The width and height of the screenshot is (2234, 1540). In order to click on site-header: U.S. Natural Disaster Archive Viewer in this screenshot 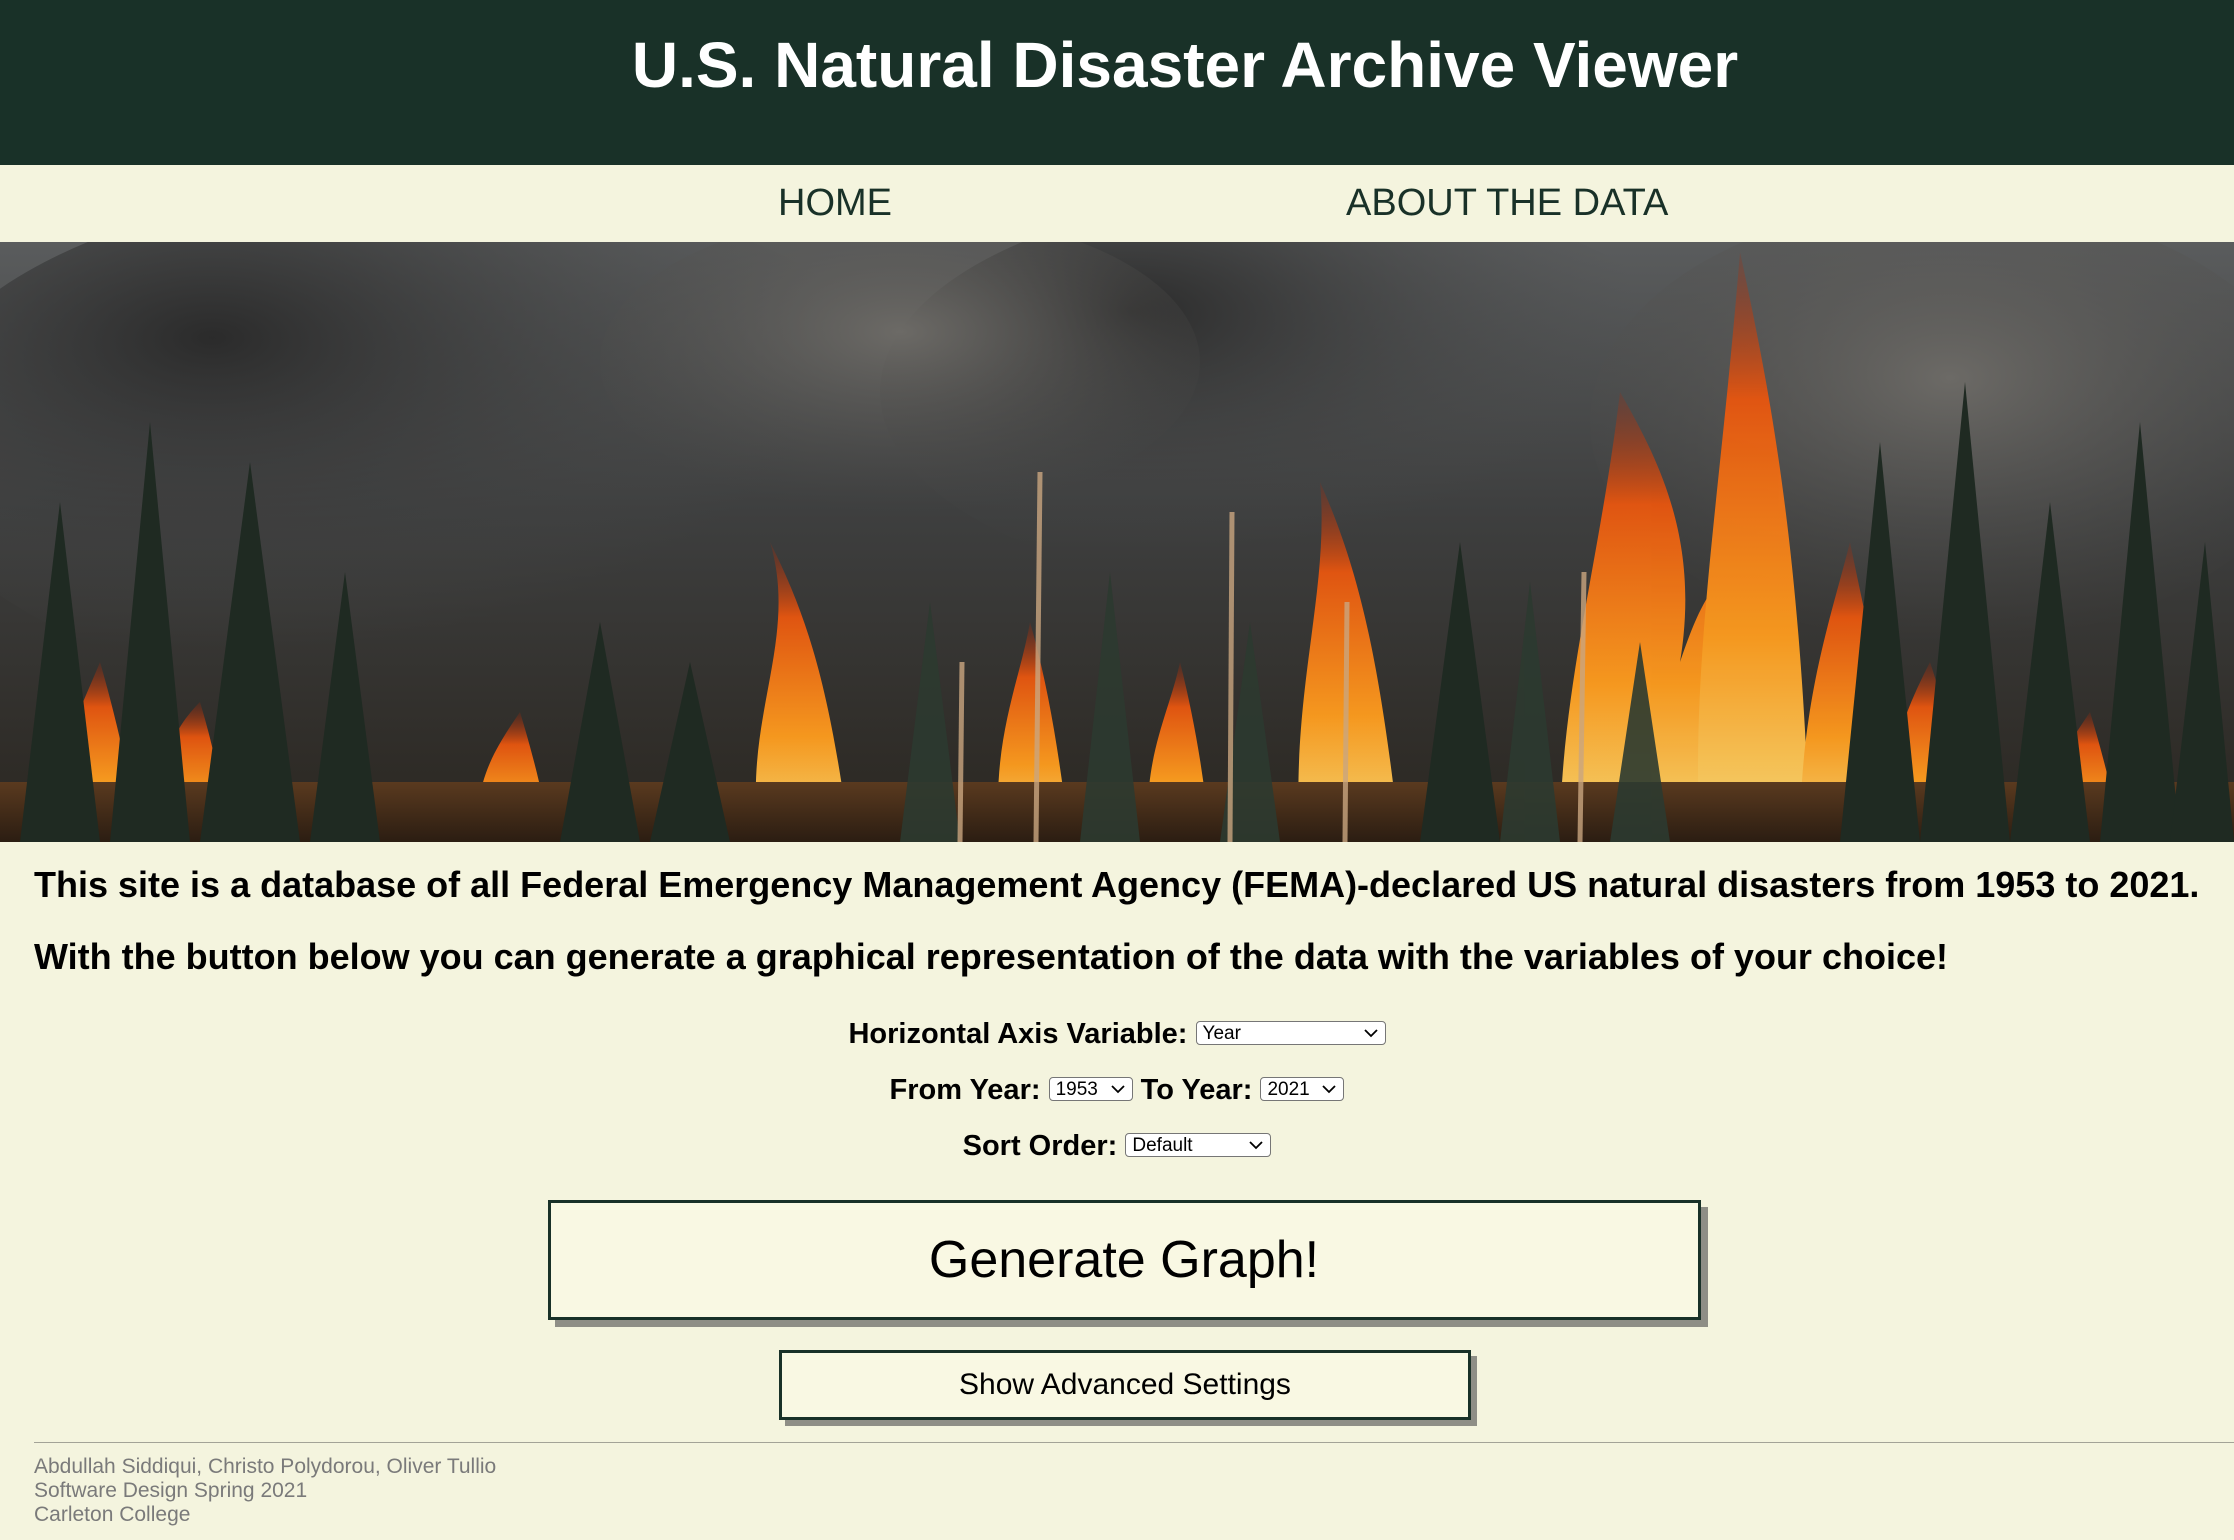, I will do `click(1117, 82)`.